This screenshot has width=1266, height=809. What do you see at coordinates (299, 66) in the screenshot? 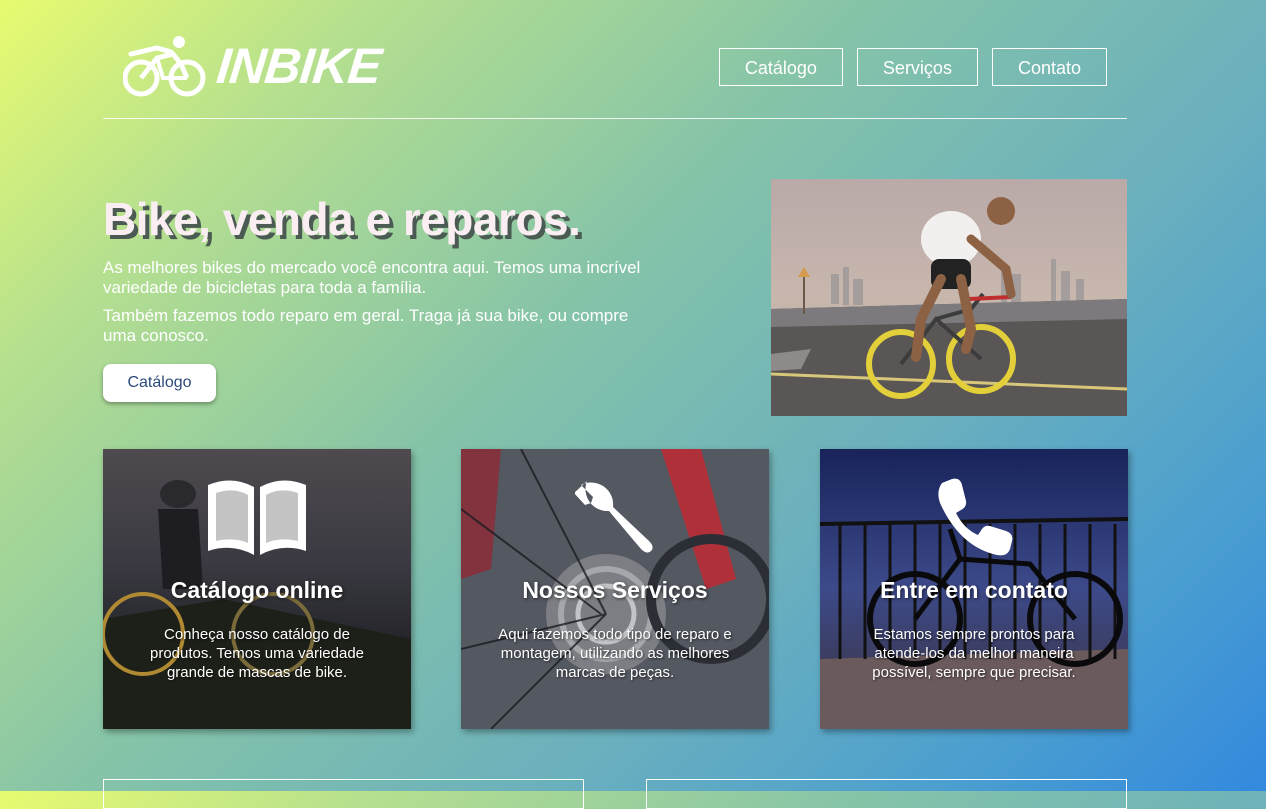
I see `brand-name: INBIKE` at bounding box center [299, 66].